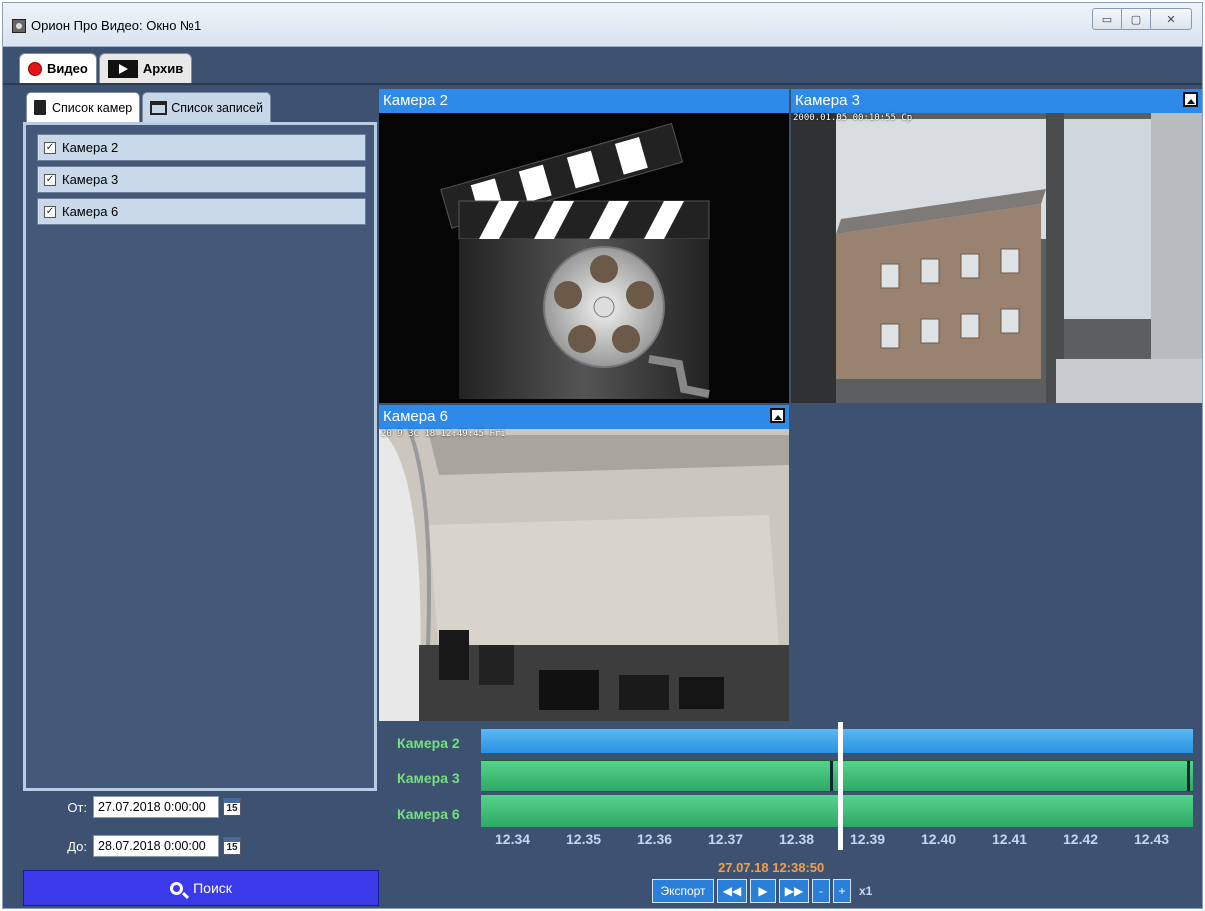  What do you see at coordinates (177, 888) in the screenshot?
I see `search-icon` at bounding box center [177, 888].